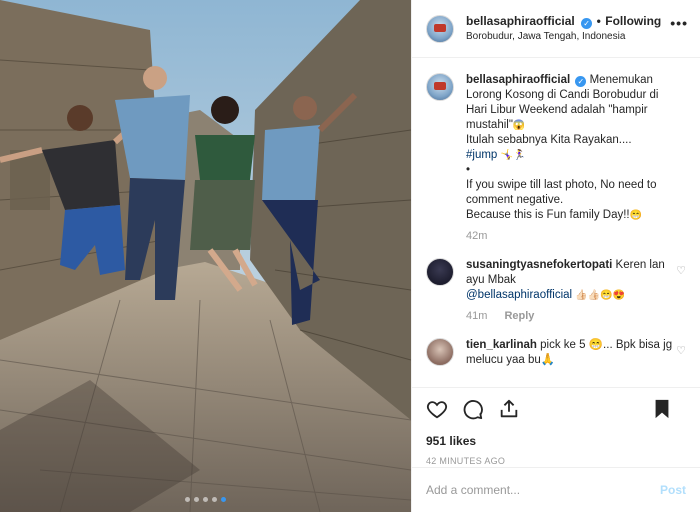 The image size is (700, 512). I want to click on commenter-username: susaningtyasnefokertopati, so click(539, 265).